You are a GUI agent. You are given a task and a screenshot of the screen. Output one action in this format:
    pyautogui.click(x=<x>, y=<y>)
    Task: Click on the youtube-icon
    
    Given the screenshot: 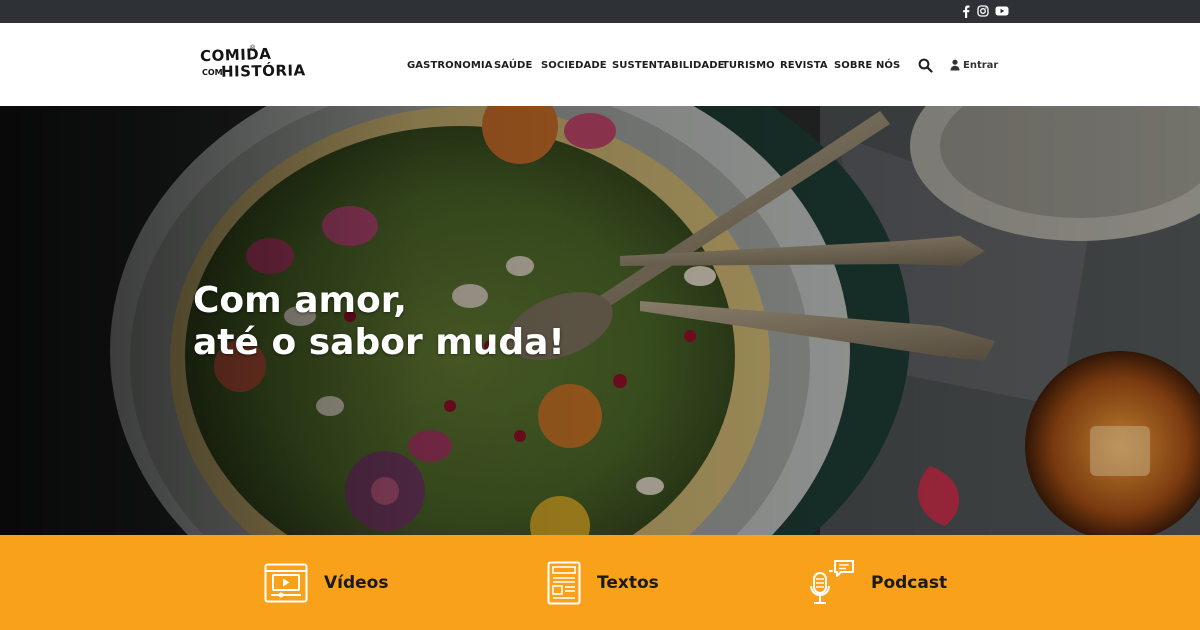 What is the action you would take?
    pyautogui.click(x=1002, y=11)
    